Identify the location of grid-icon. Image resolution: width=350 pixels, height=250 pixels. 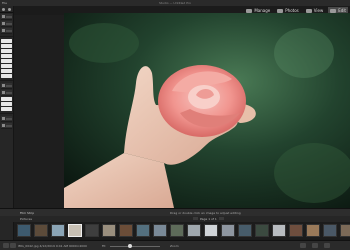
(13, 245).